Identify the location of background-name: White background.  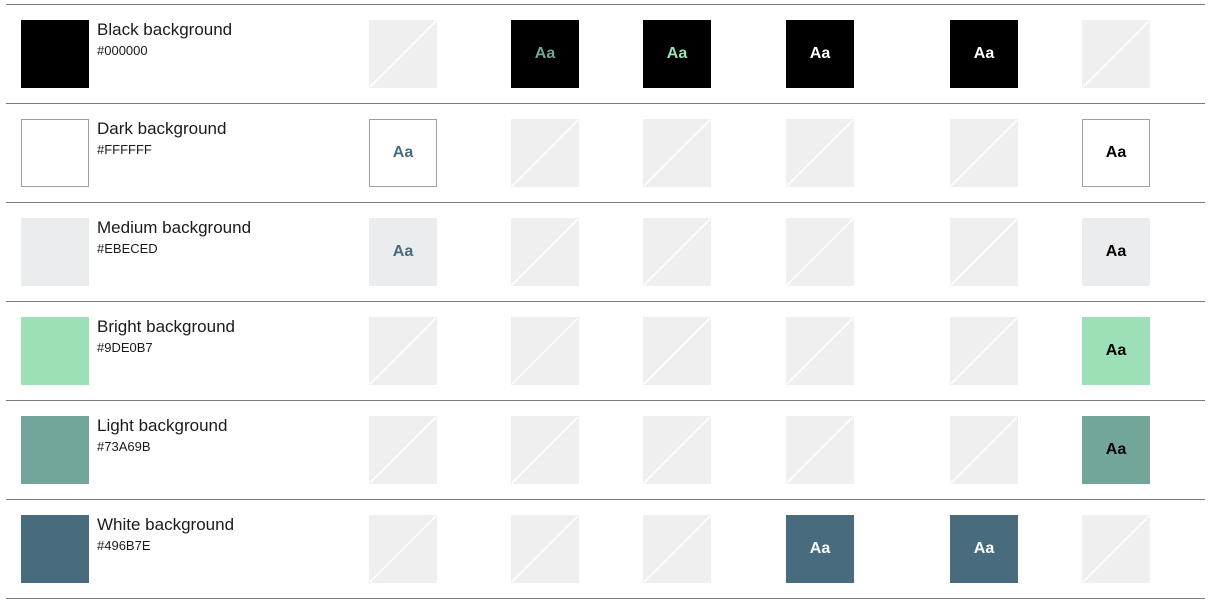
(166, 524).